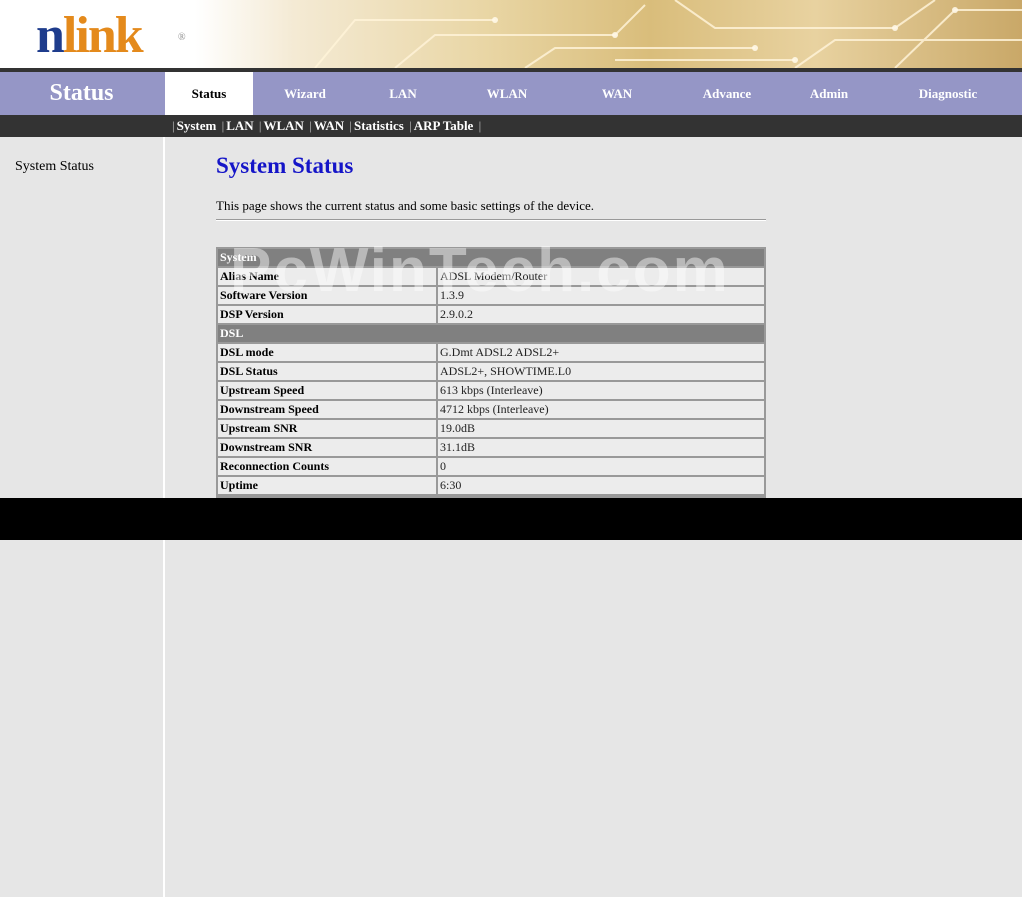  I want to click on table-row: Software Version 1.3.9, so click(491, 296).